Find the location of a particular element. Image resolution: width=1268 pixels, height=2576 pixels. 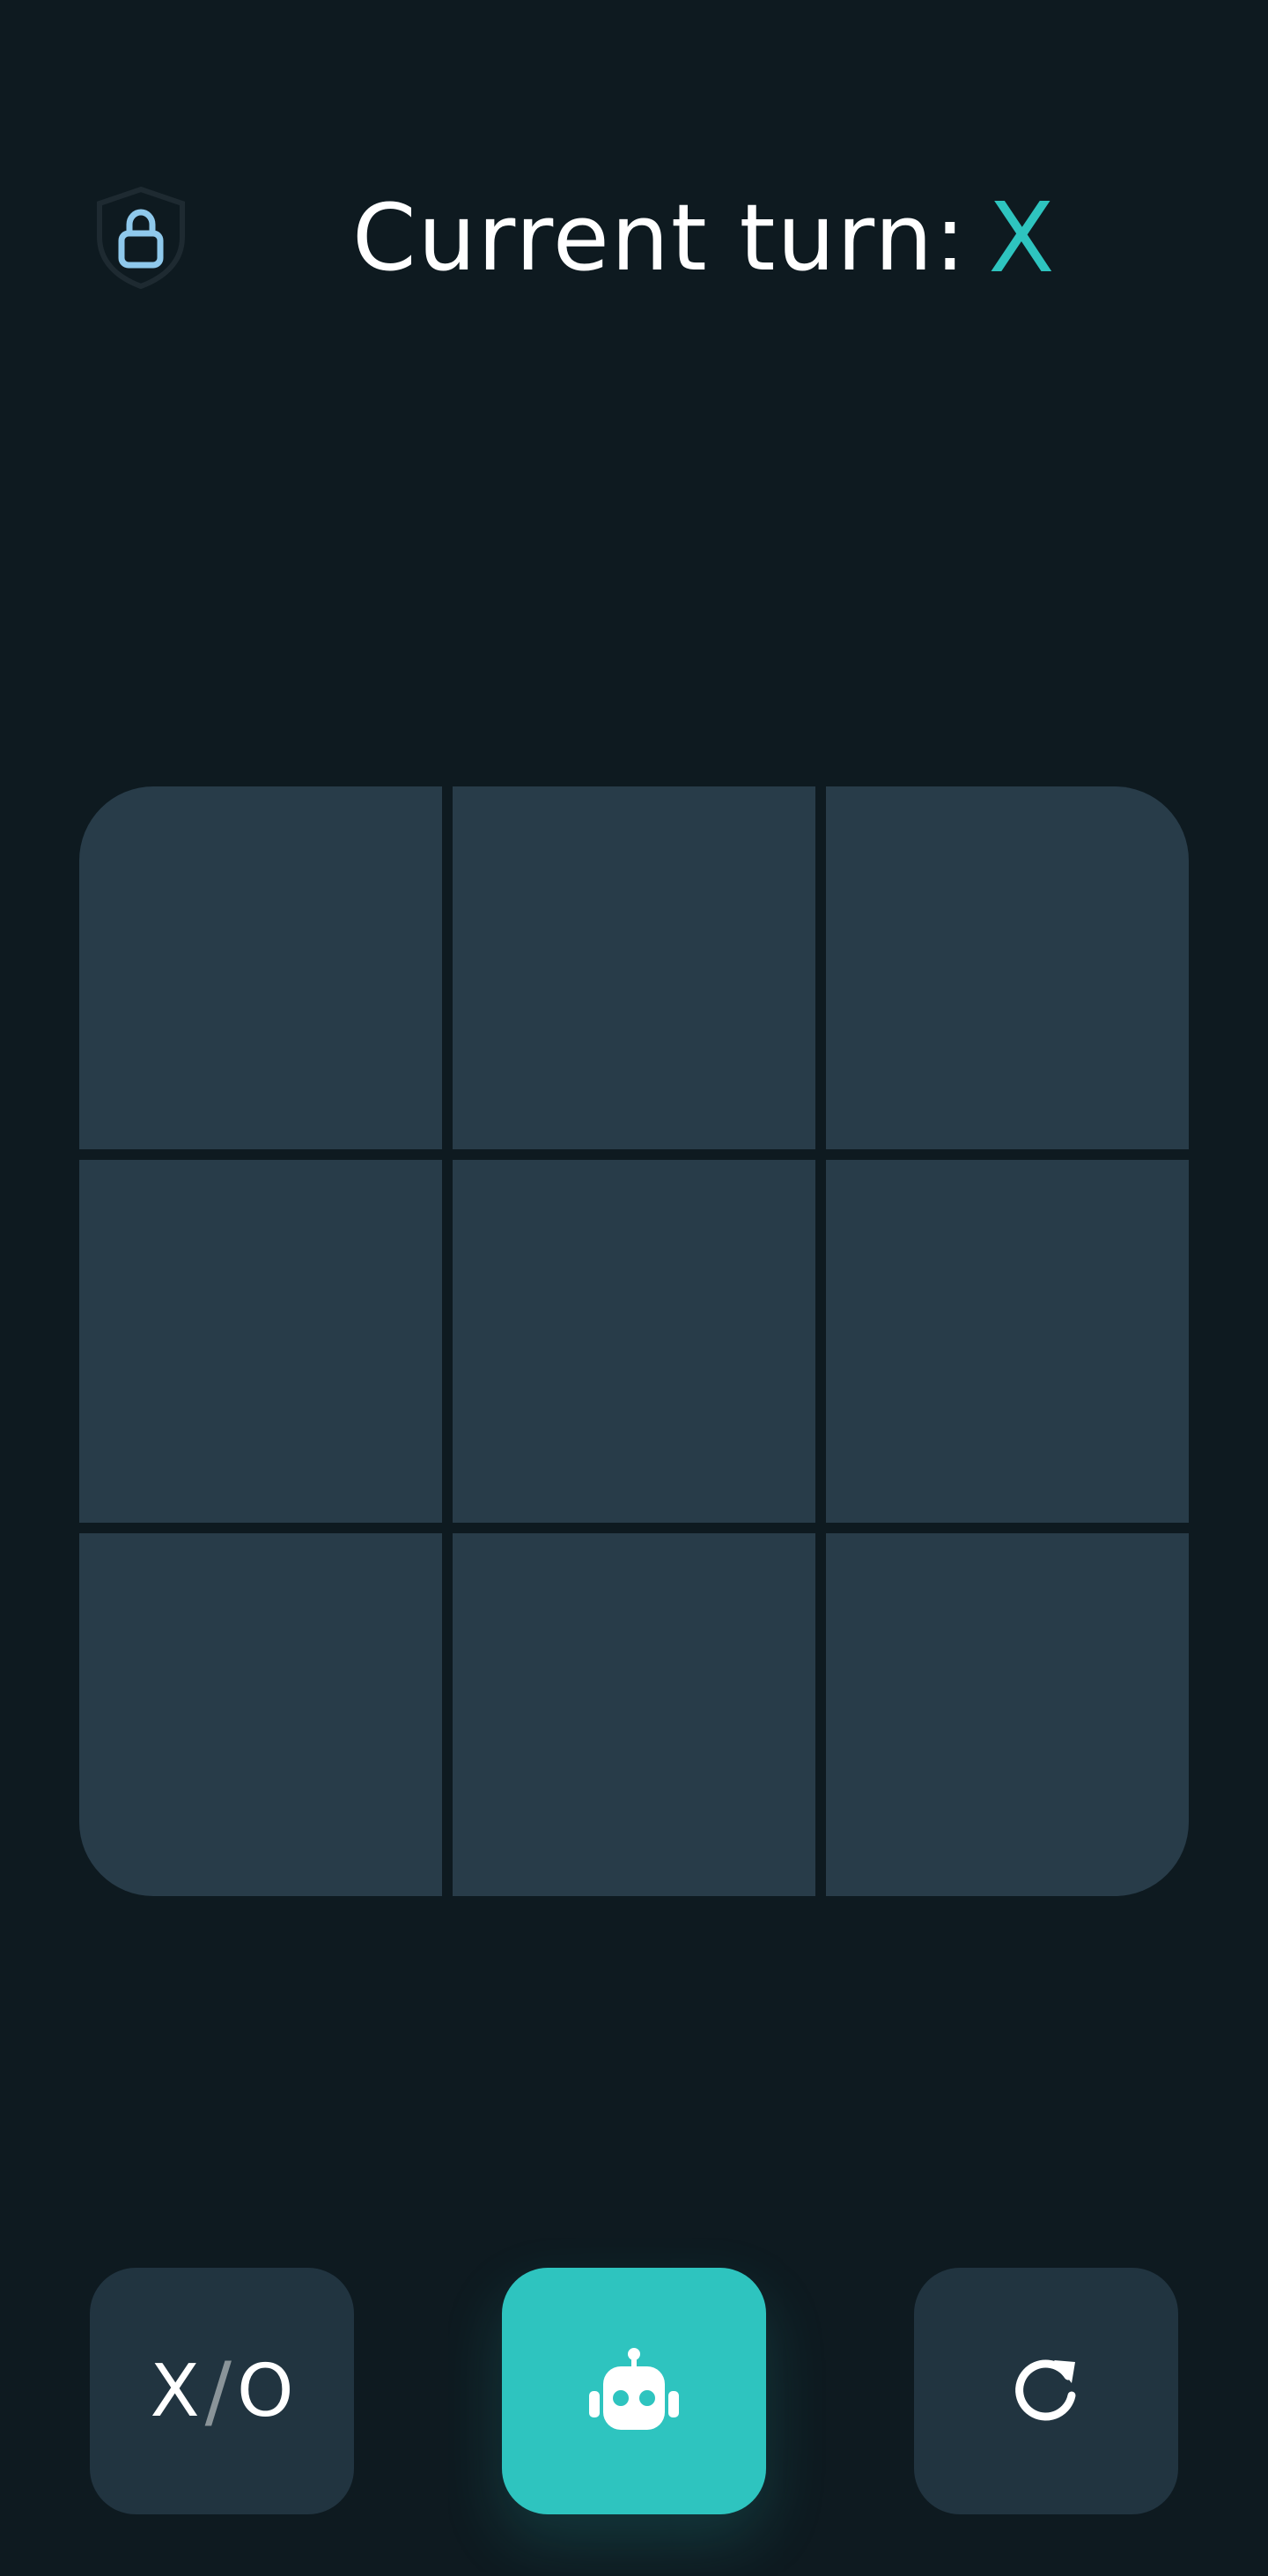

privacy-shield-icon is located at coordinates (141, 238).